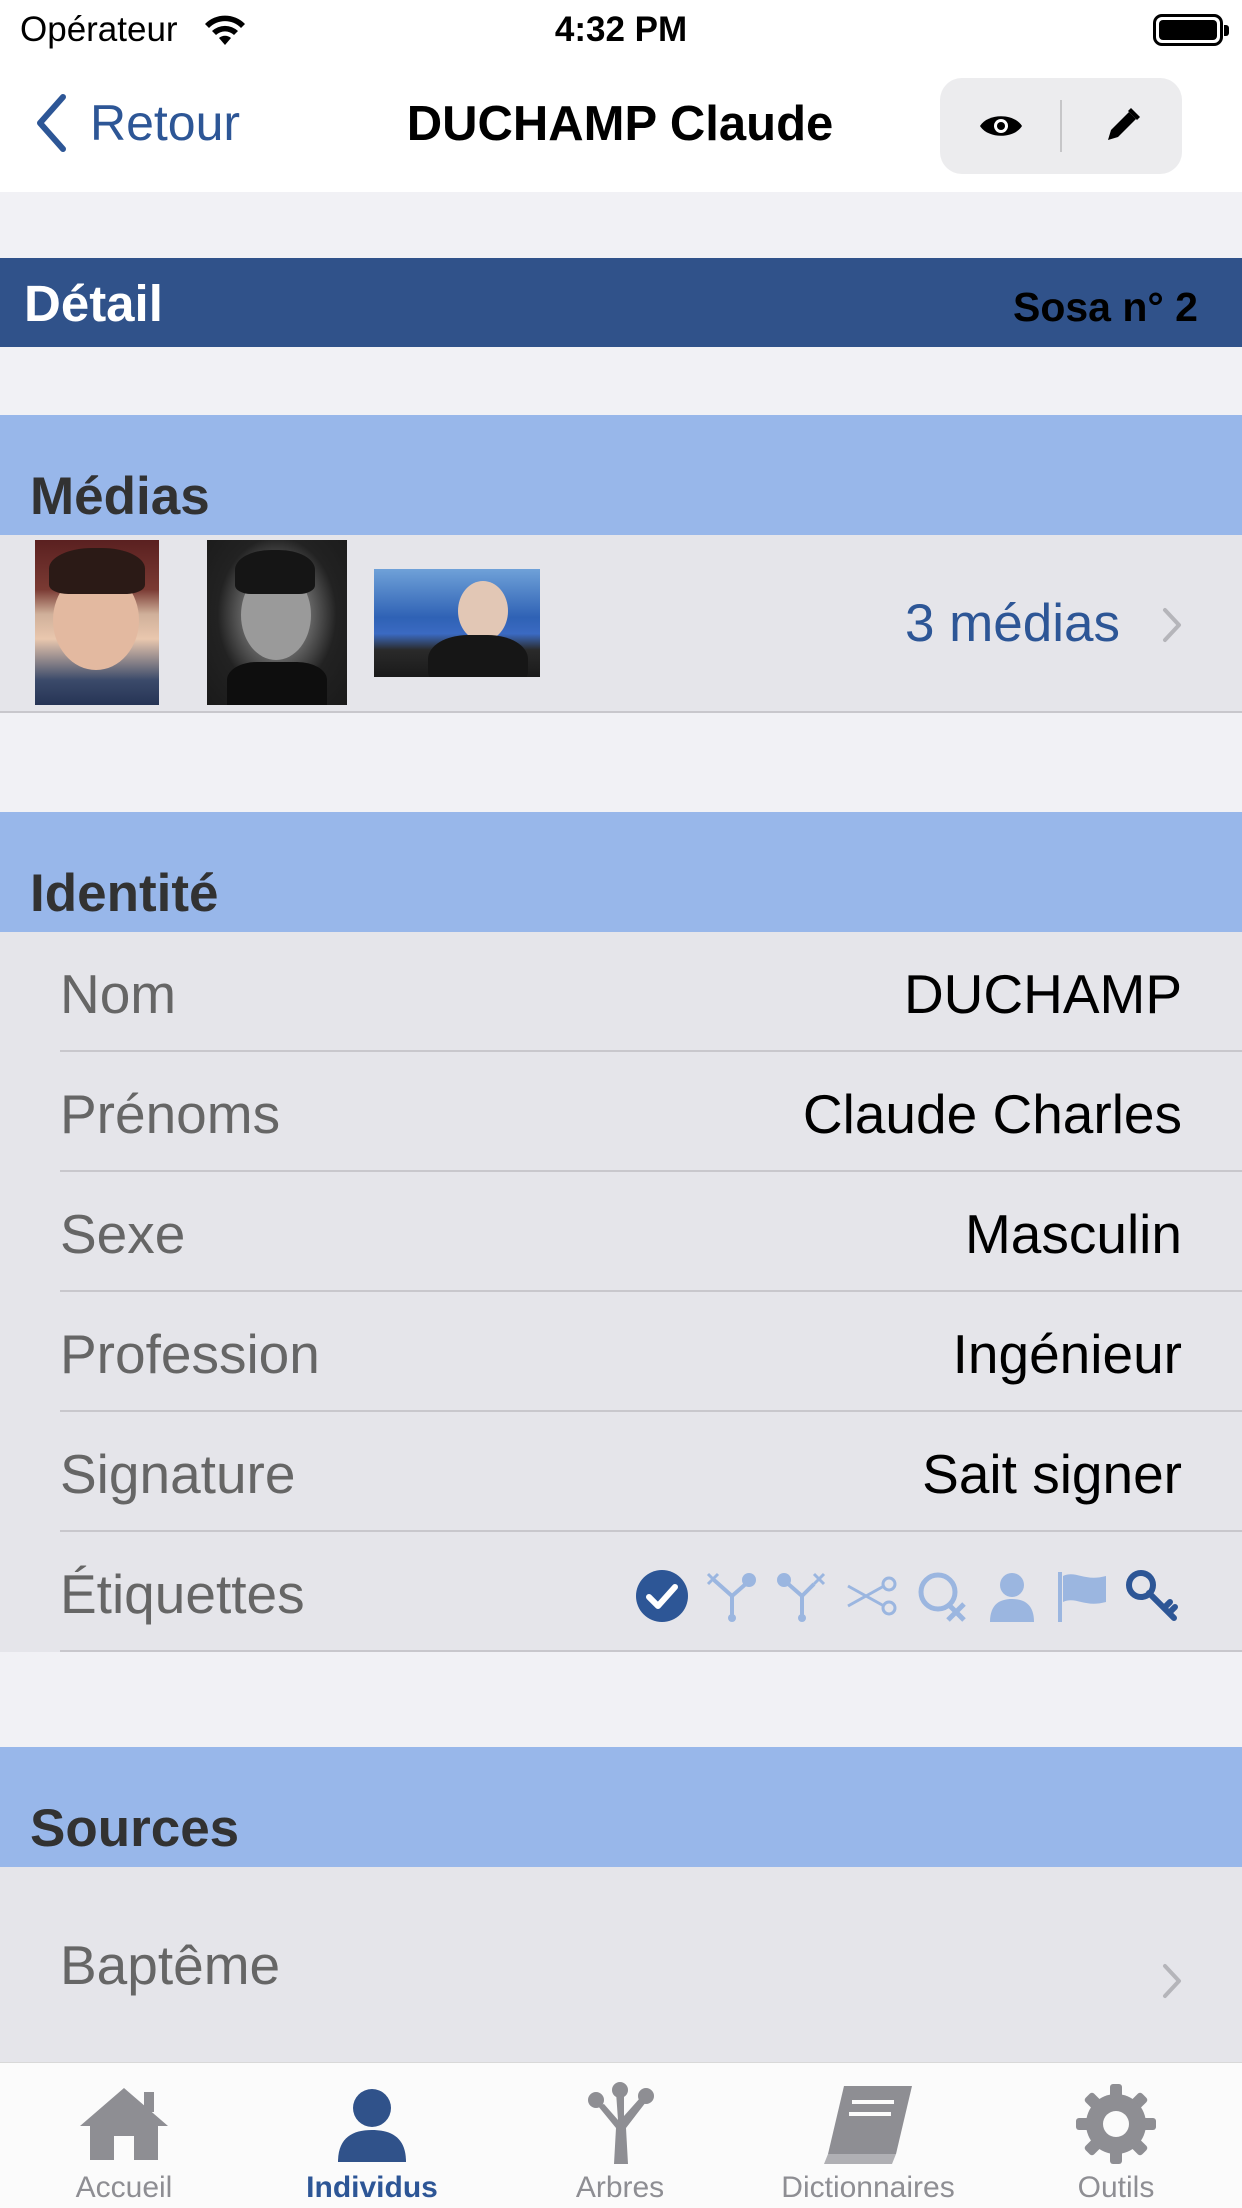  I want to click on view-edit-segment, so click(1061, 126).